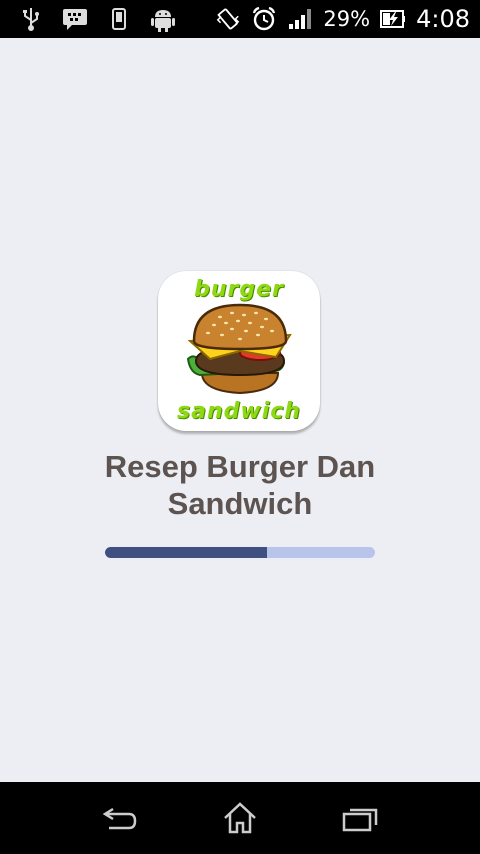 The height and width of the screenshot is (854, 480). Describe the element at coordinates (97, 19) in the screenshot. I see `notification-icons` at that location.